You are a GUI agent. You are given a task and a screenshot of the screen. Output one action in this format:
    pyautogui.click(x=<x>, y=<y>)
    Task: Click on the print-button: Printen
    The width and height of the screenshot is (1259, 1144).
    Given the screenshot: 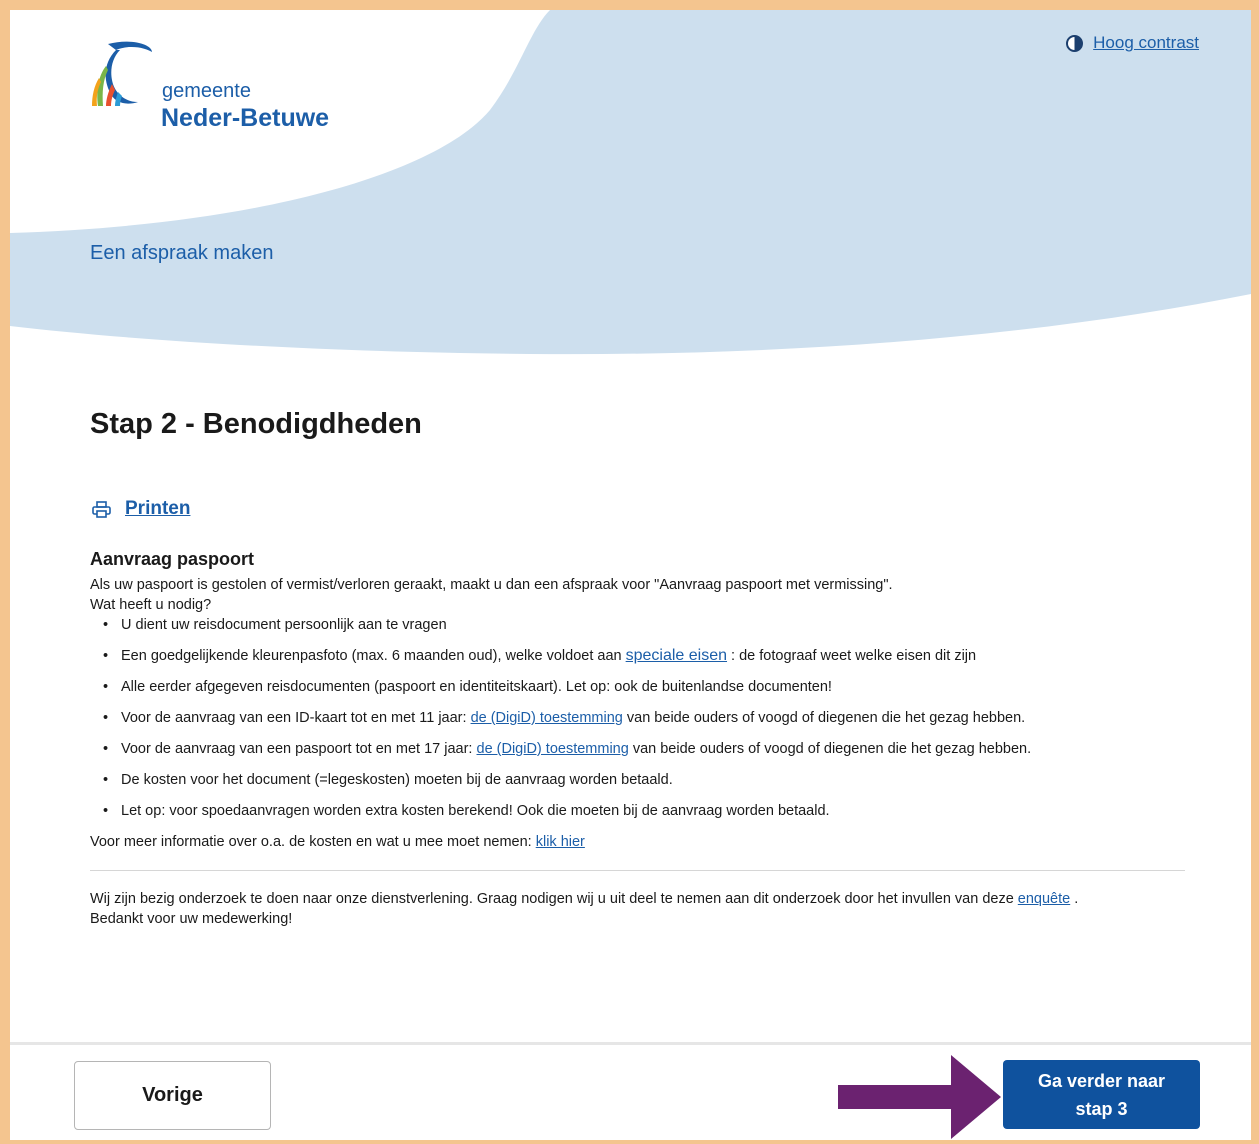 What is the action you would take?
    pyautogui.click(x=141, y=509)
    